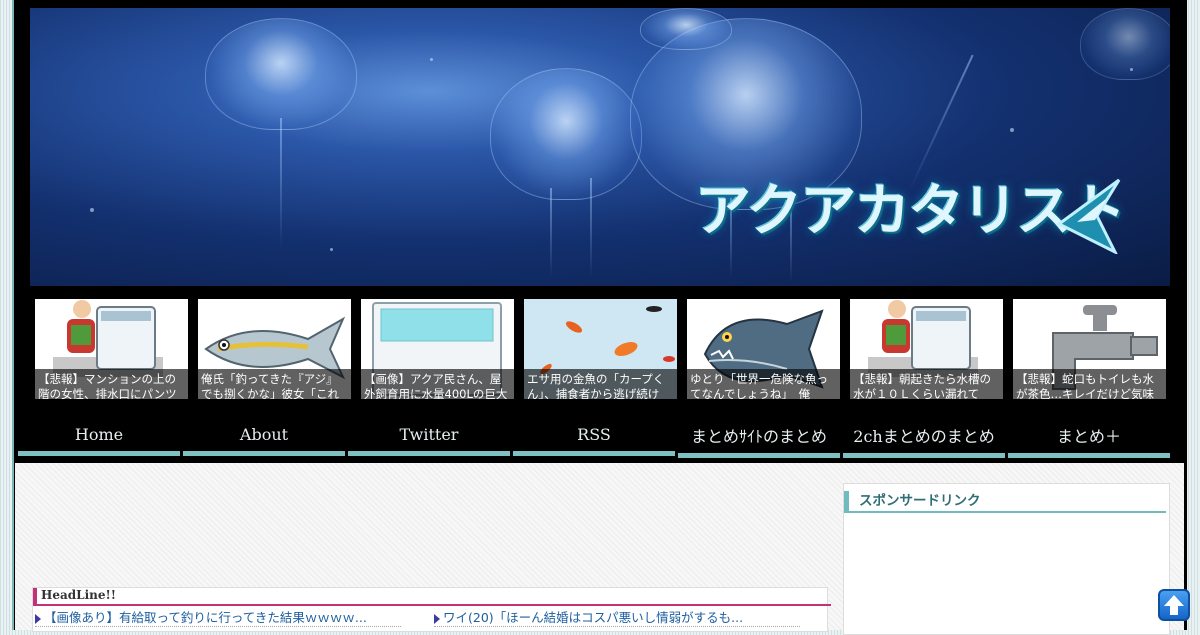 The width and height of the screenshot is (1200, 635). Describe the element at coordinates (763, 384) in the screenshot. I see `carousel-caption: ゆとり「世界一危険な魚ってなんでしょうね」 俺` at that location.